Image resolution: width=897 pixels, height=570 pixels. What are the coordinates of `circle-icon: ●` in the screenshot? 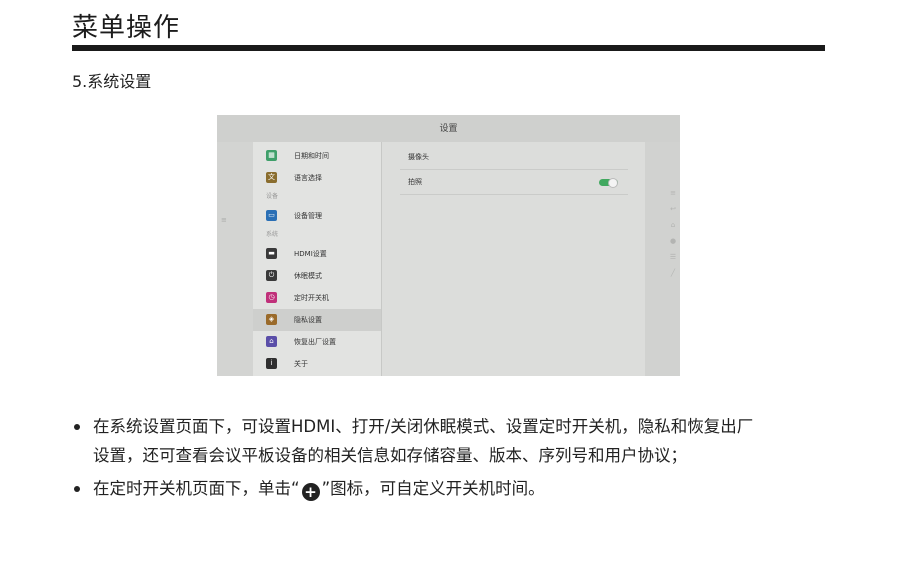 It's located at (673, 241).